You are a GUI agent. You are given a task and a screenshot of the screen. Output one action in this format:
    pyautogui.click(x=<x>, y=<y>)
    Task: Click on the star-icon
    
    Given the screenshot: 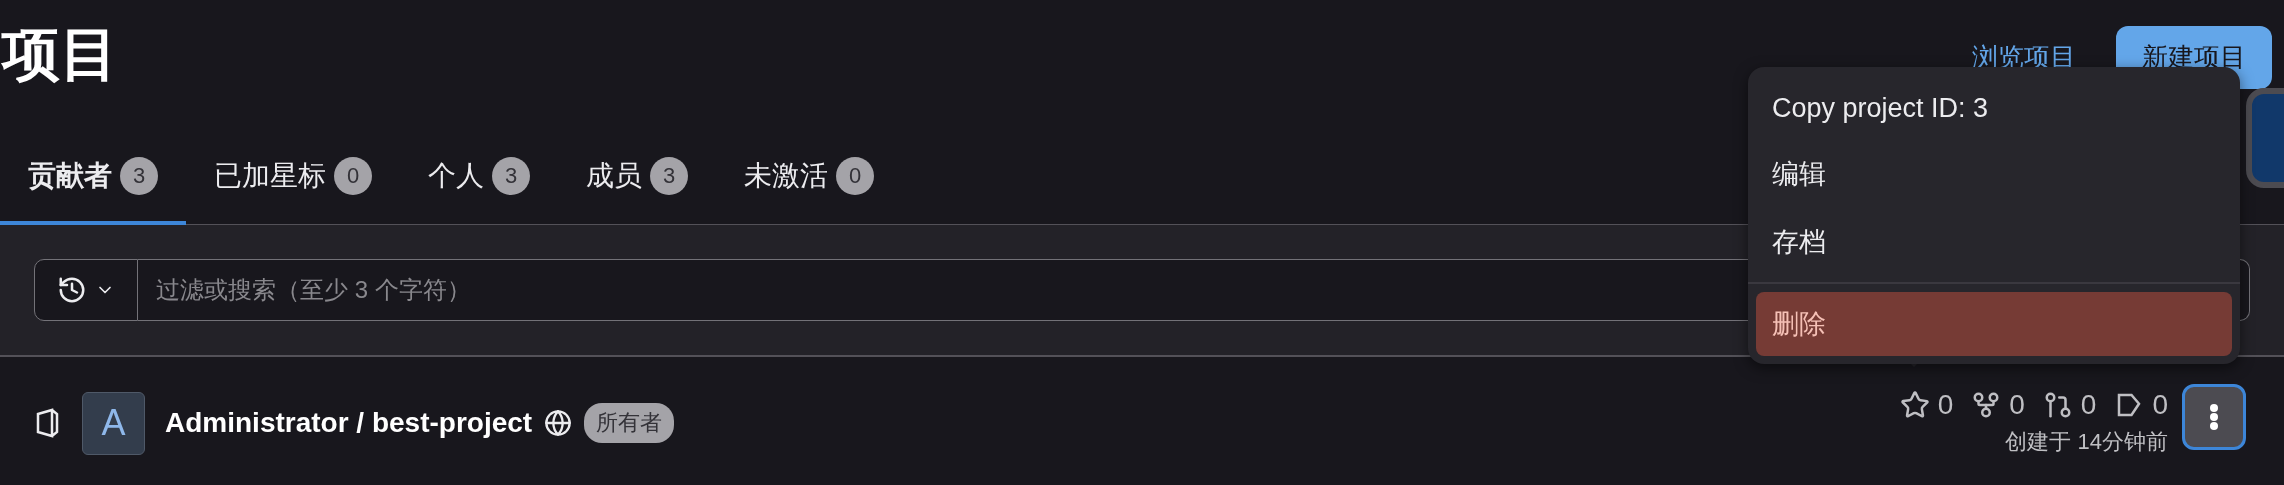 What is the action you would take?
    pyautogui.click(x=1914, y=405)
    